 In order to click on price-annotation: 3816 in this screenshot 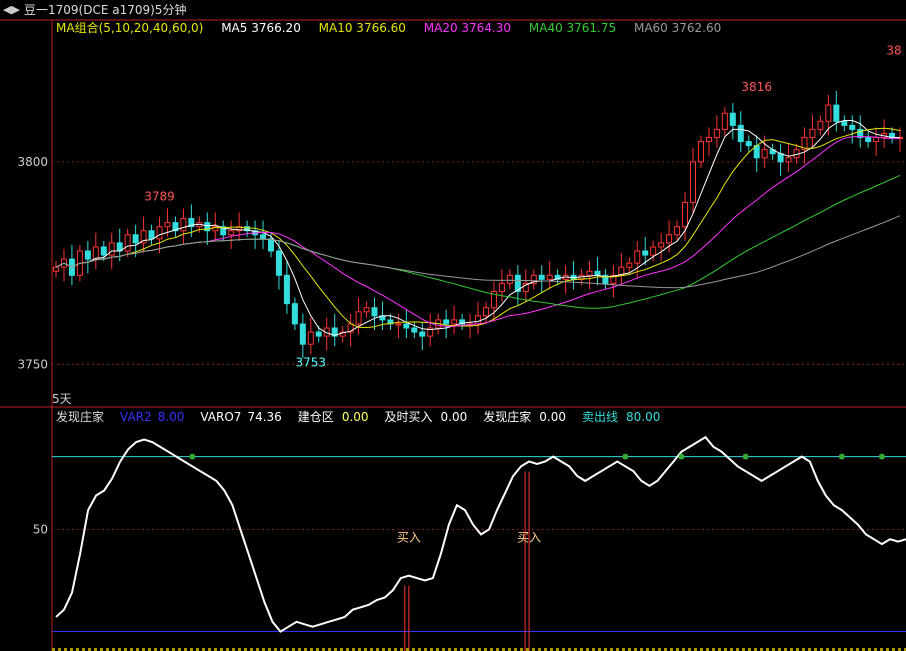, I will do `click(756, 87)`.